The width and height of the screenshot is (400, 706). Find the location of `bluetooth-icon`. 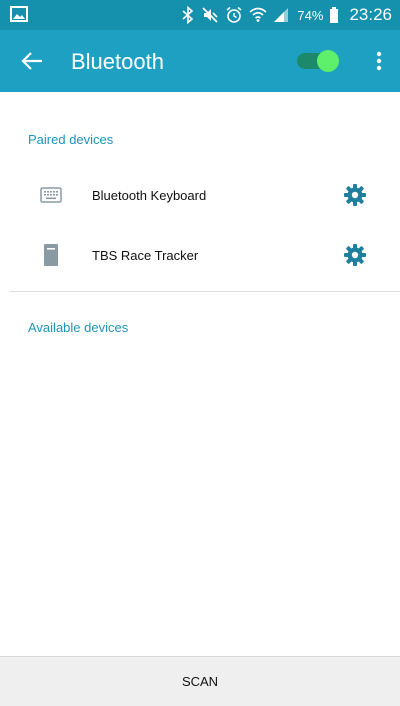

bluetooth-icon is located at coordinates (188, 15).